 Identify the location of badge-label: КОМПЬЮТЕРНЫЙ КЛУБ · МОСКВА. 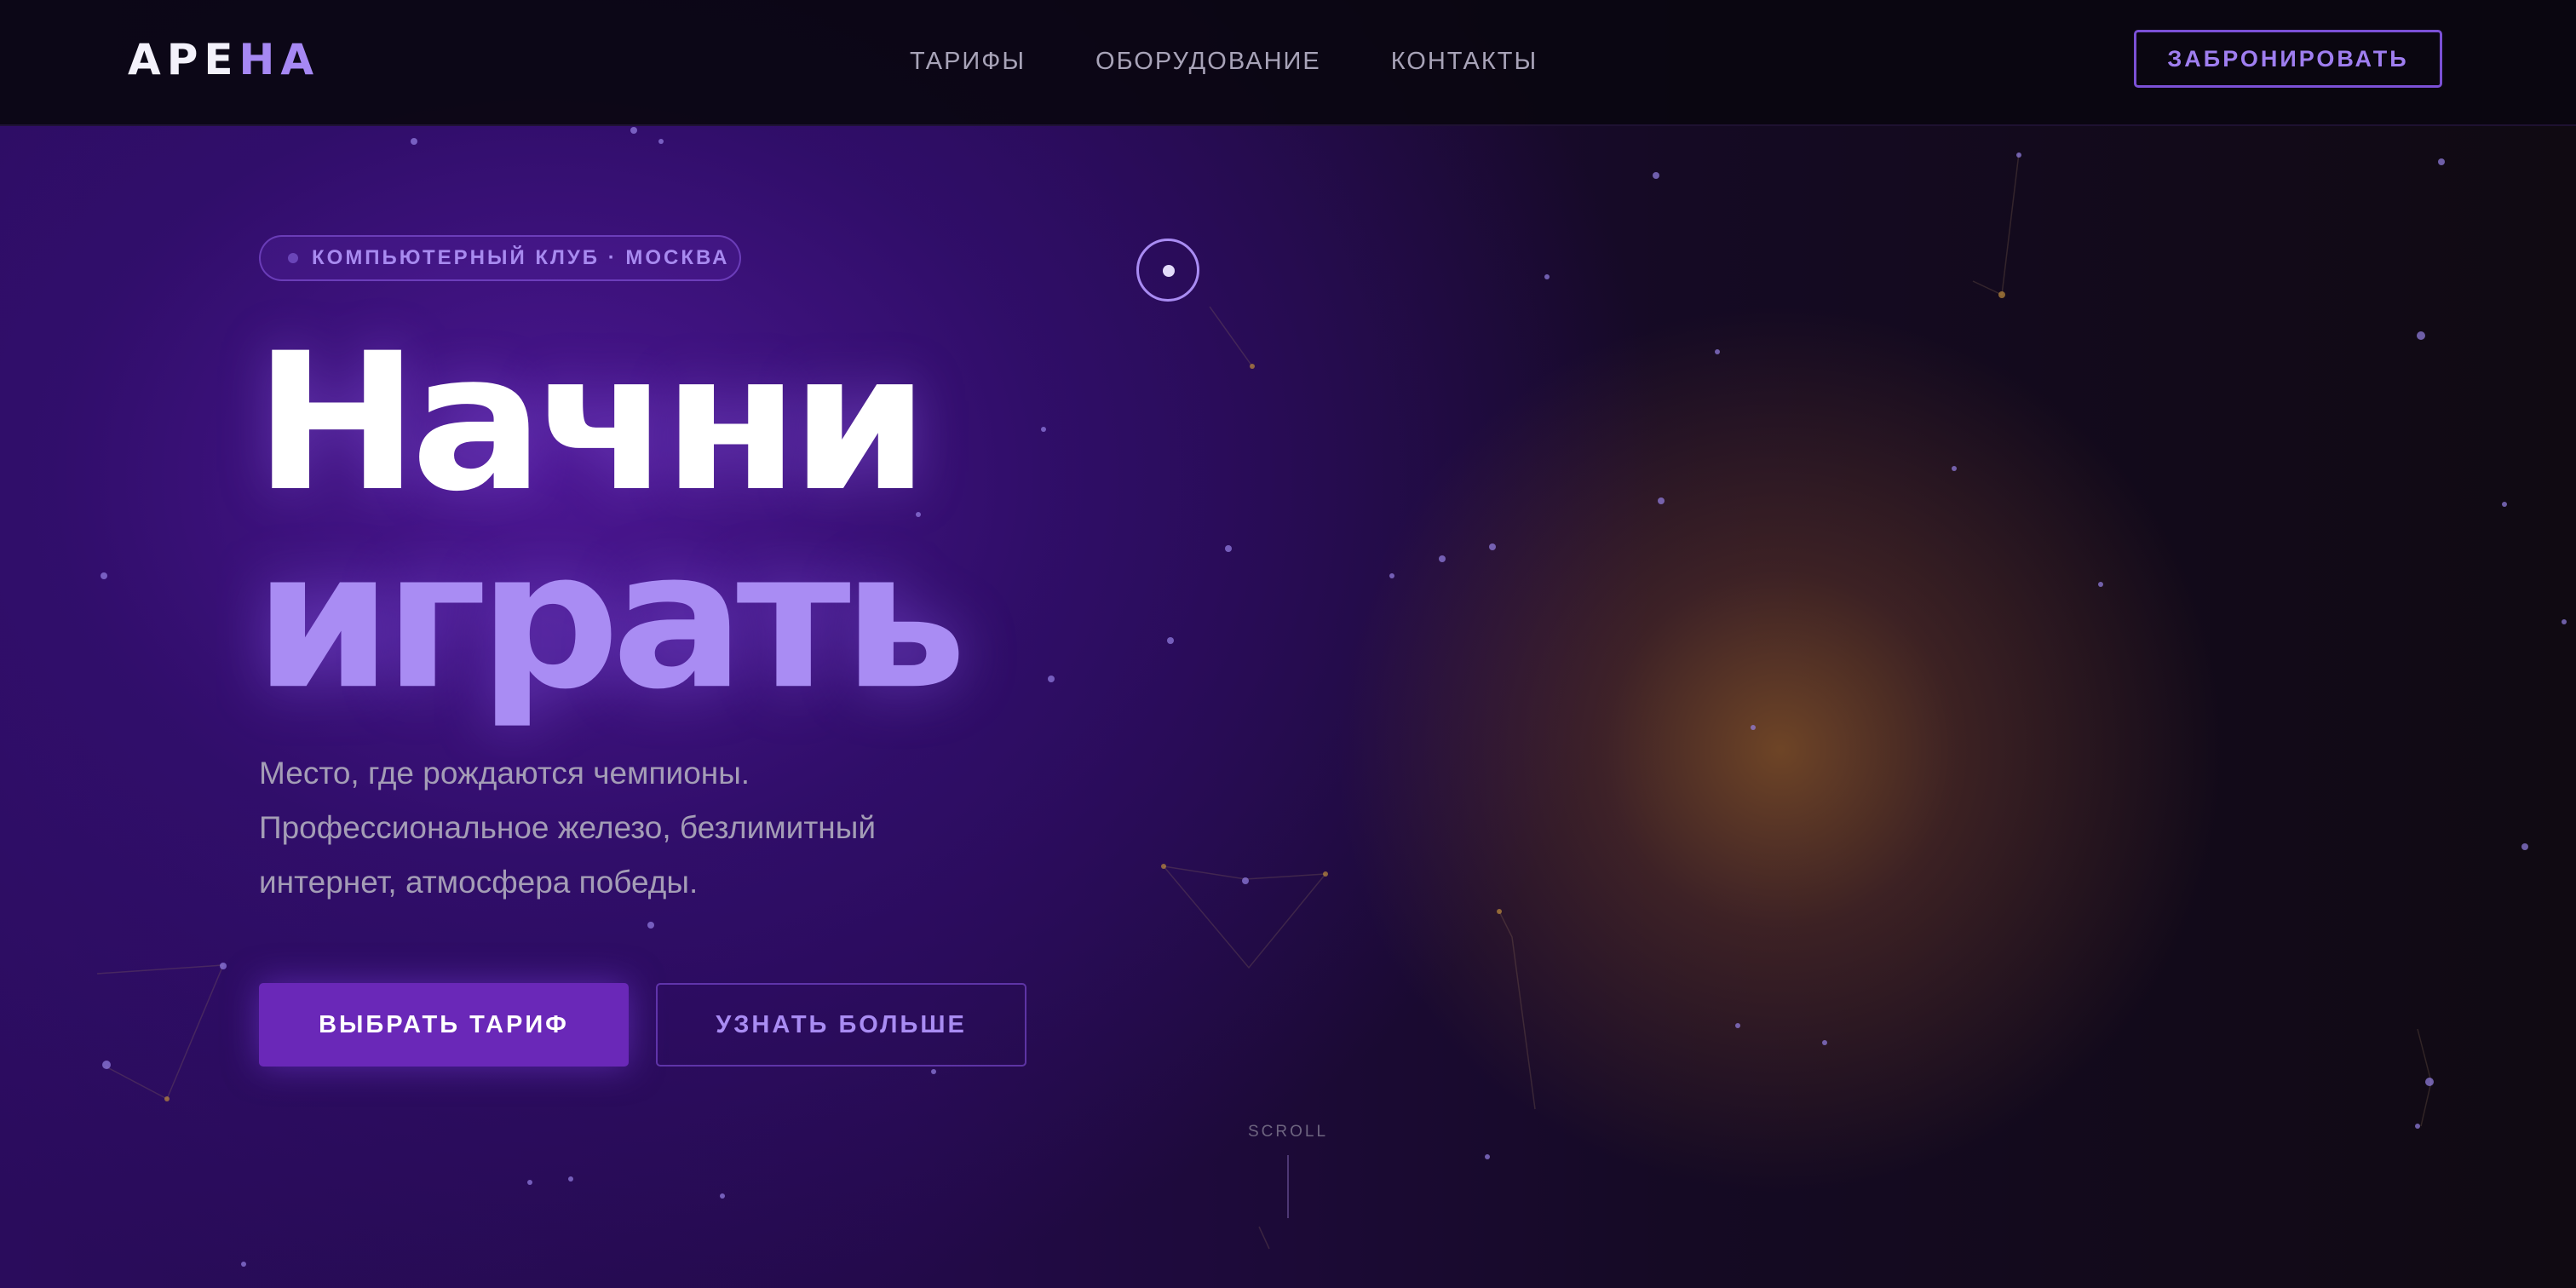
(521, 257).